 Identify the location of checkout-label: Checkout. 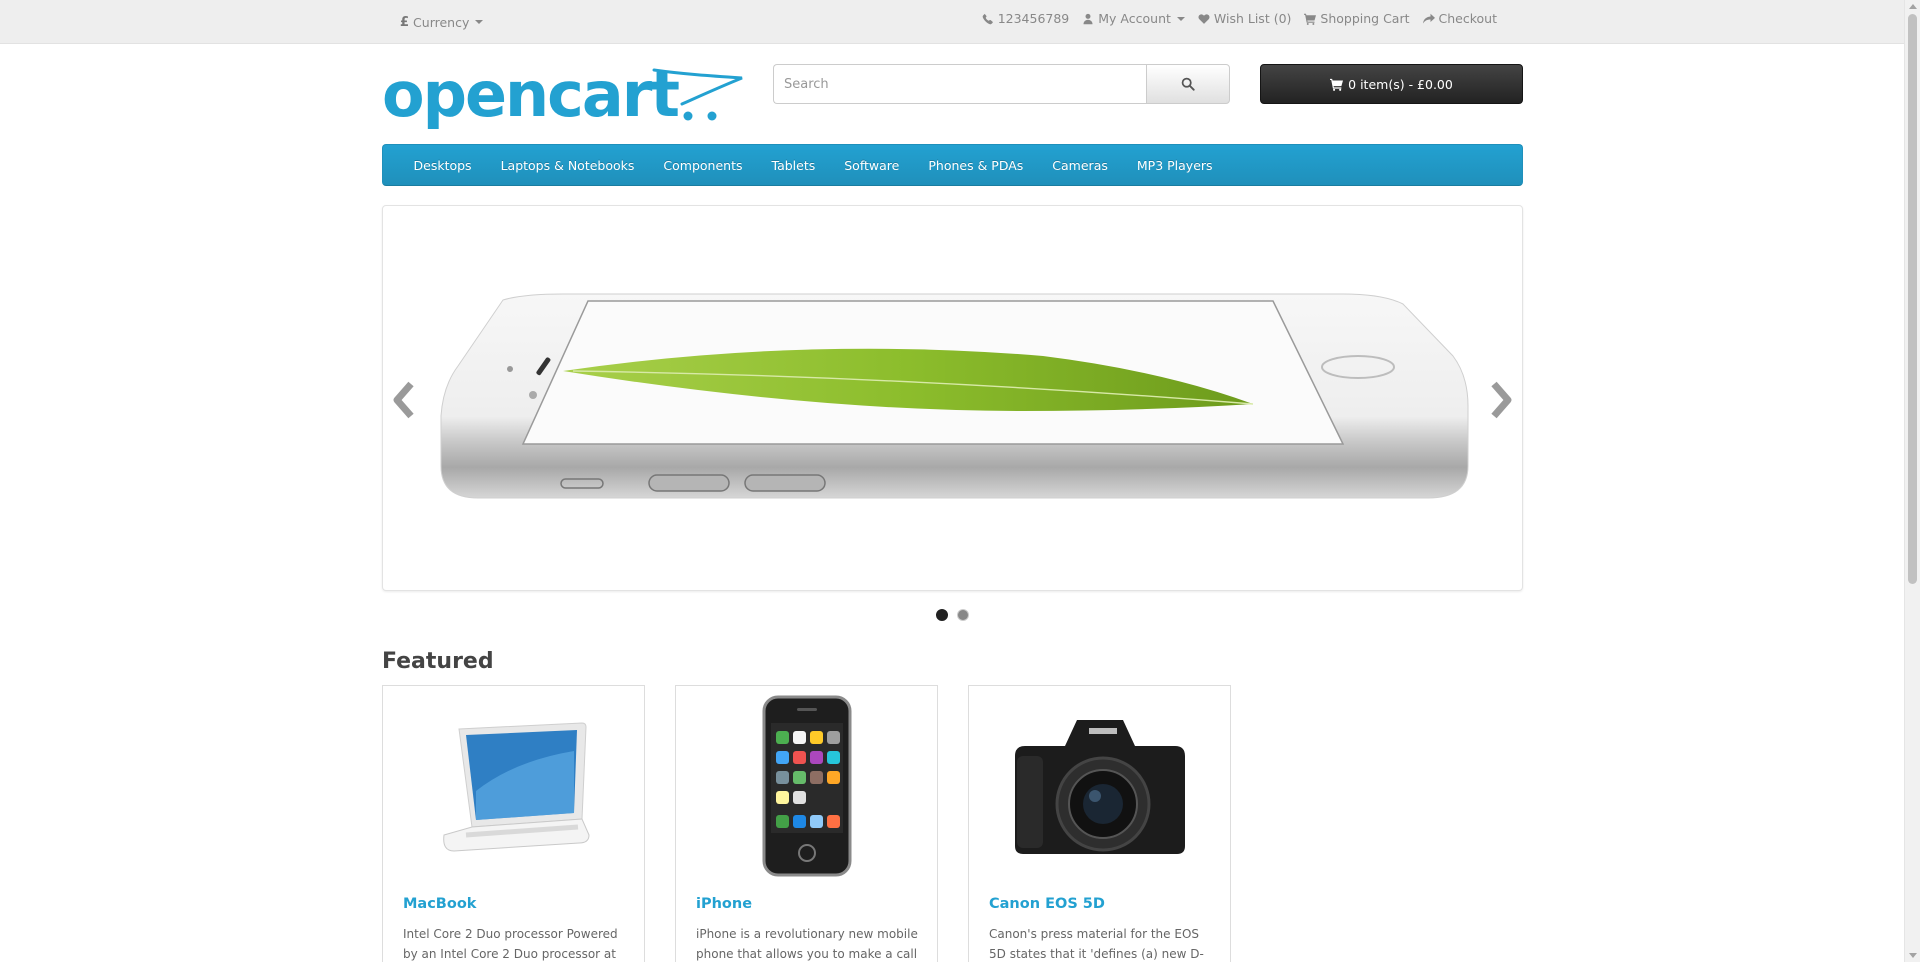
(1467, 18).